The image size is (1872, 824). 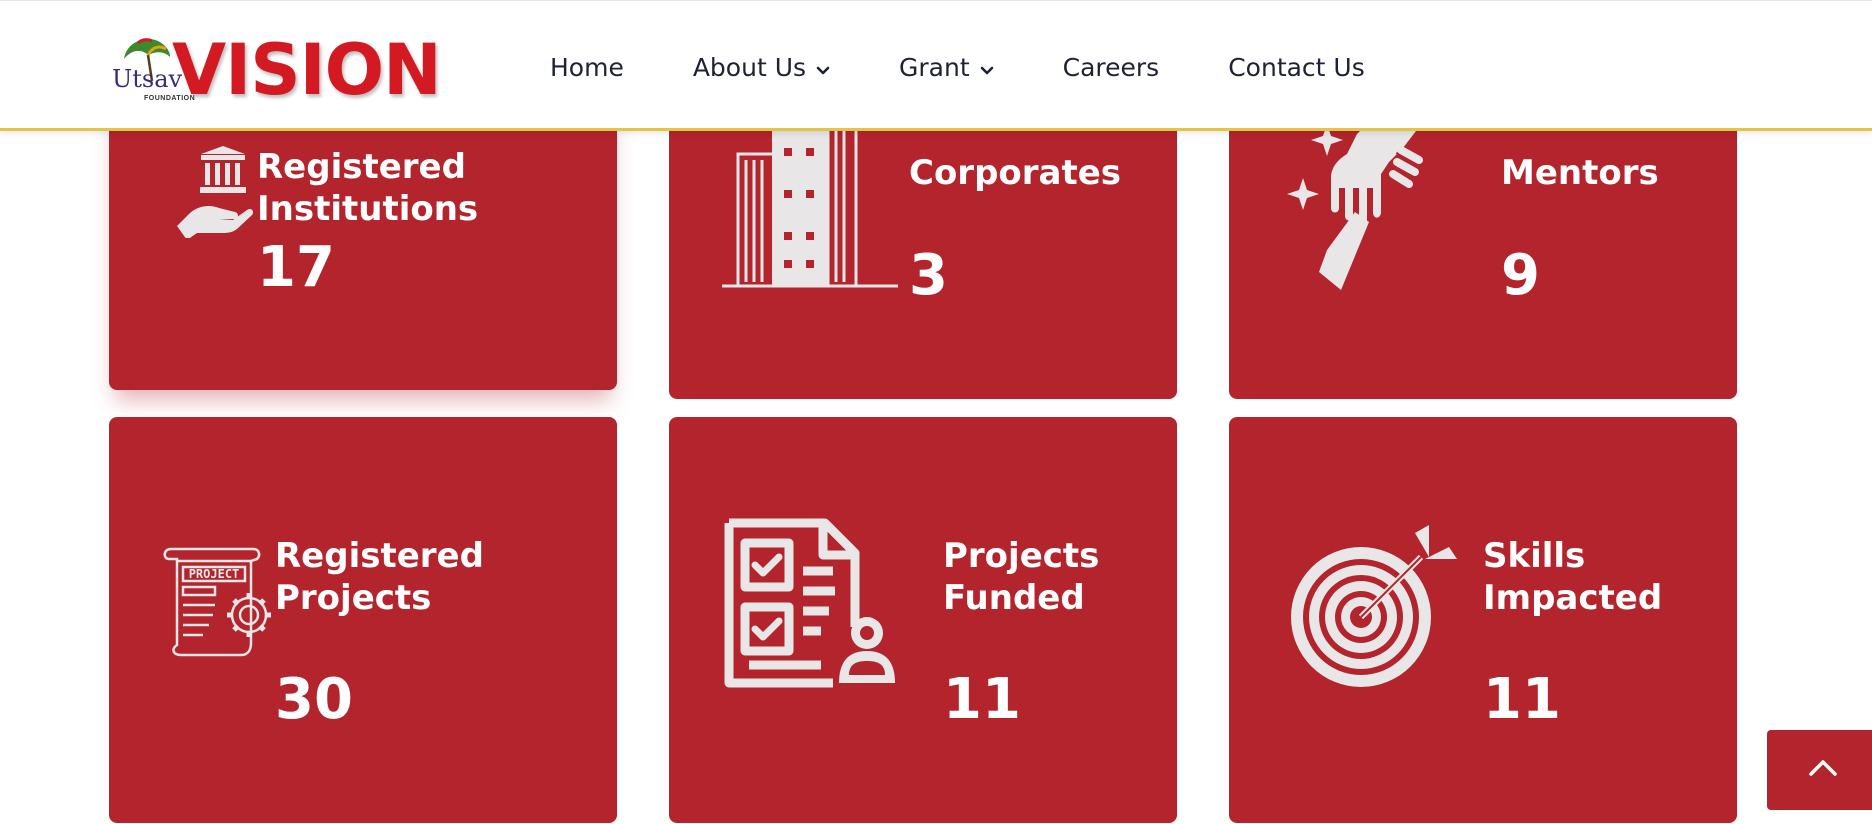 What do you see at coordinates (218, 602) in the screenshot?
I see `project-scroll-icon: PROJECT` at bounding box center [218, 602].